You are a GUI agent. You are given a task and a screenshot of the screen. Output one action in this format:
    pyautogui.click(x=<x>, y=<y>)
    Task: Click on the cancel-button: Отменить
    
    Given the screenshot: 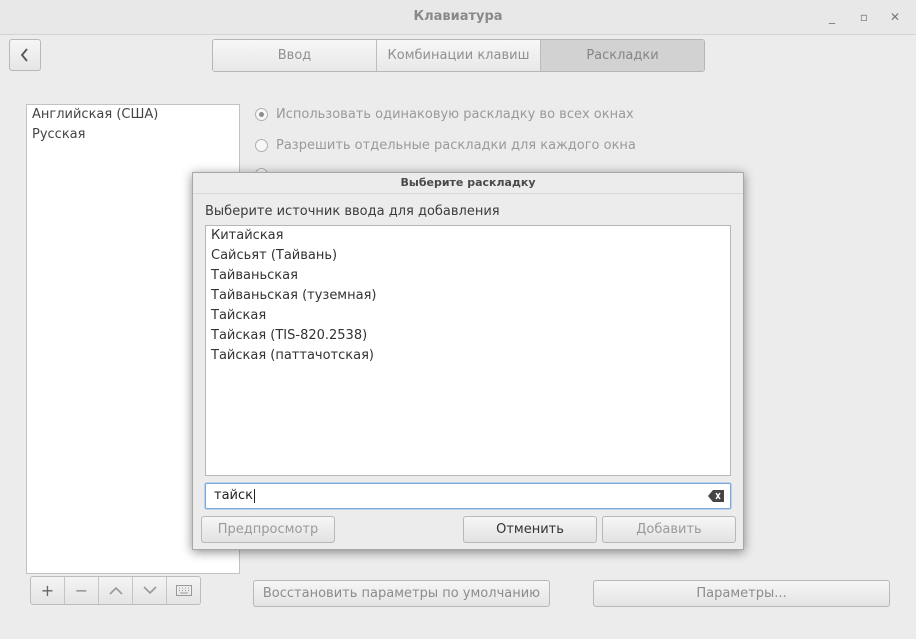 What is the action you would take?
    pyautogui.click(x=530, y=529)
    